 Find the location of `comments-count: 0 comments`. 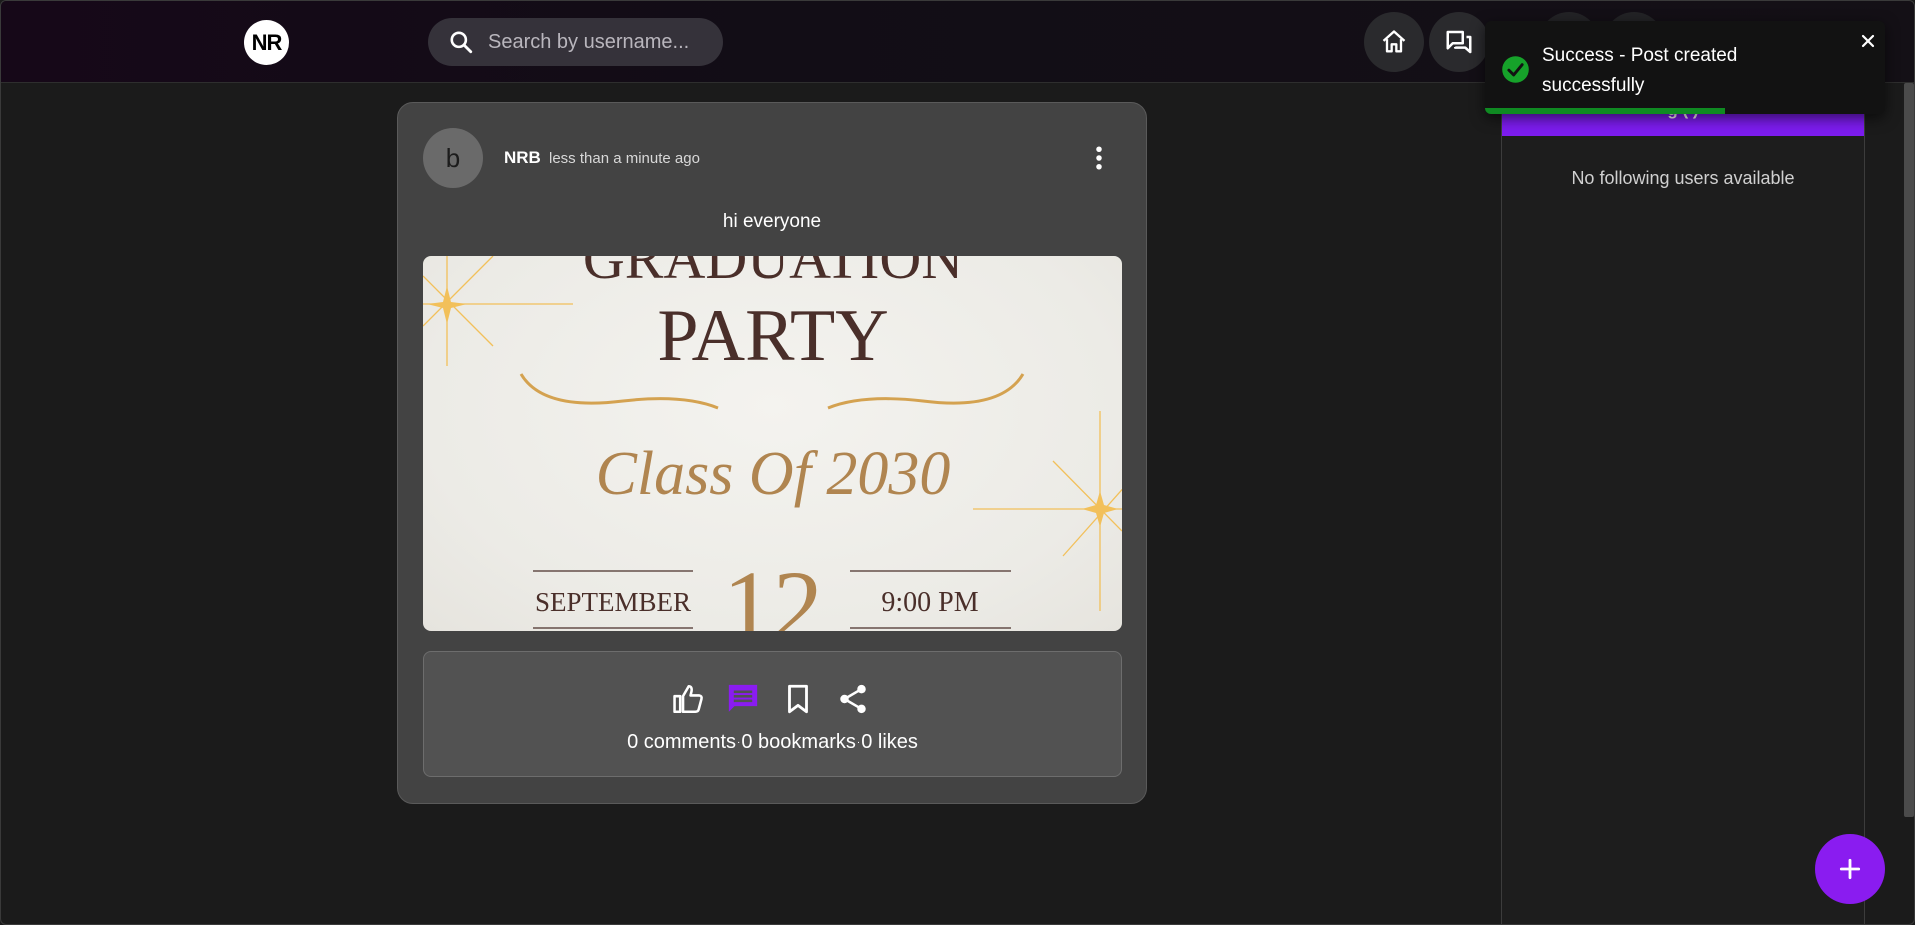

comments-count: 0 comments is located at coordinates (681, 742).